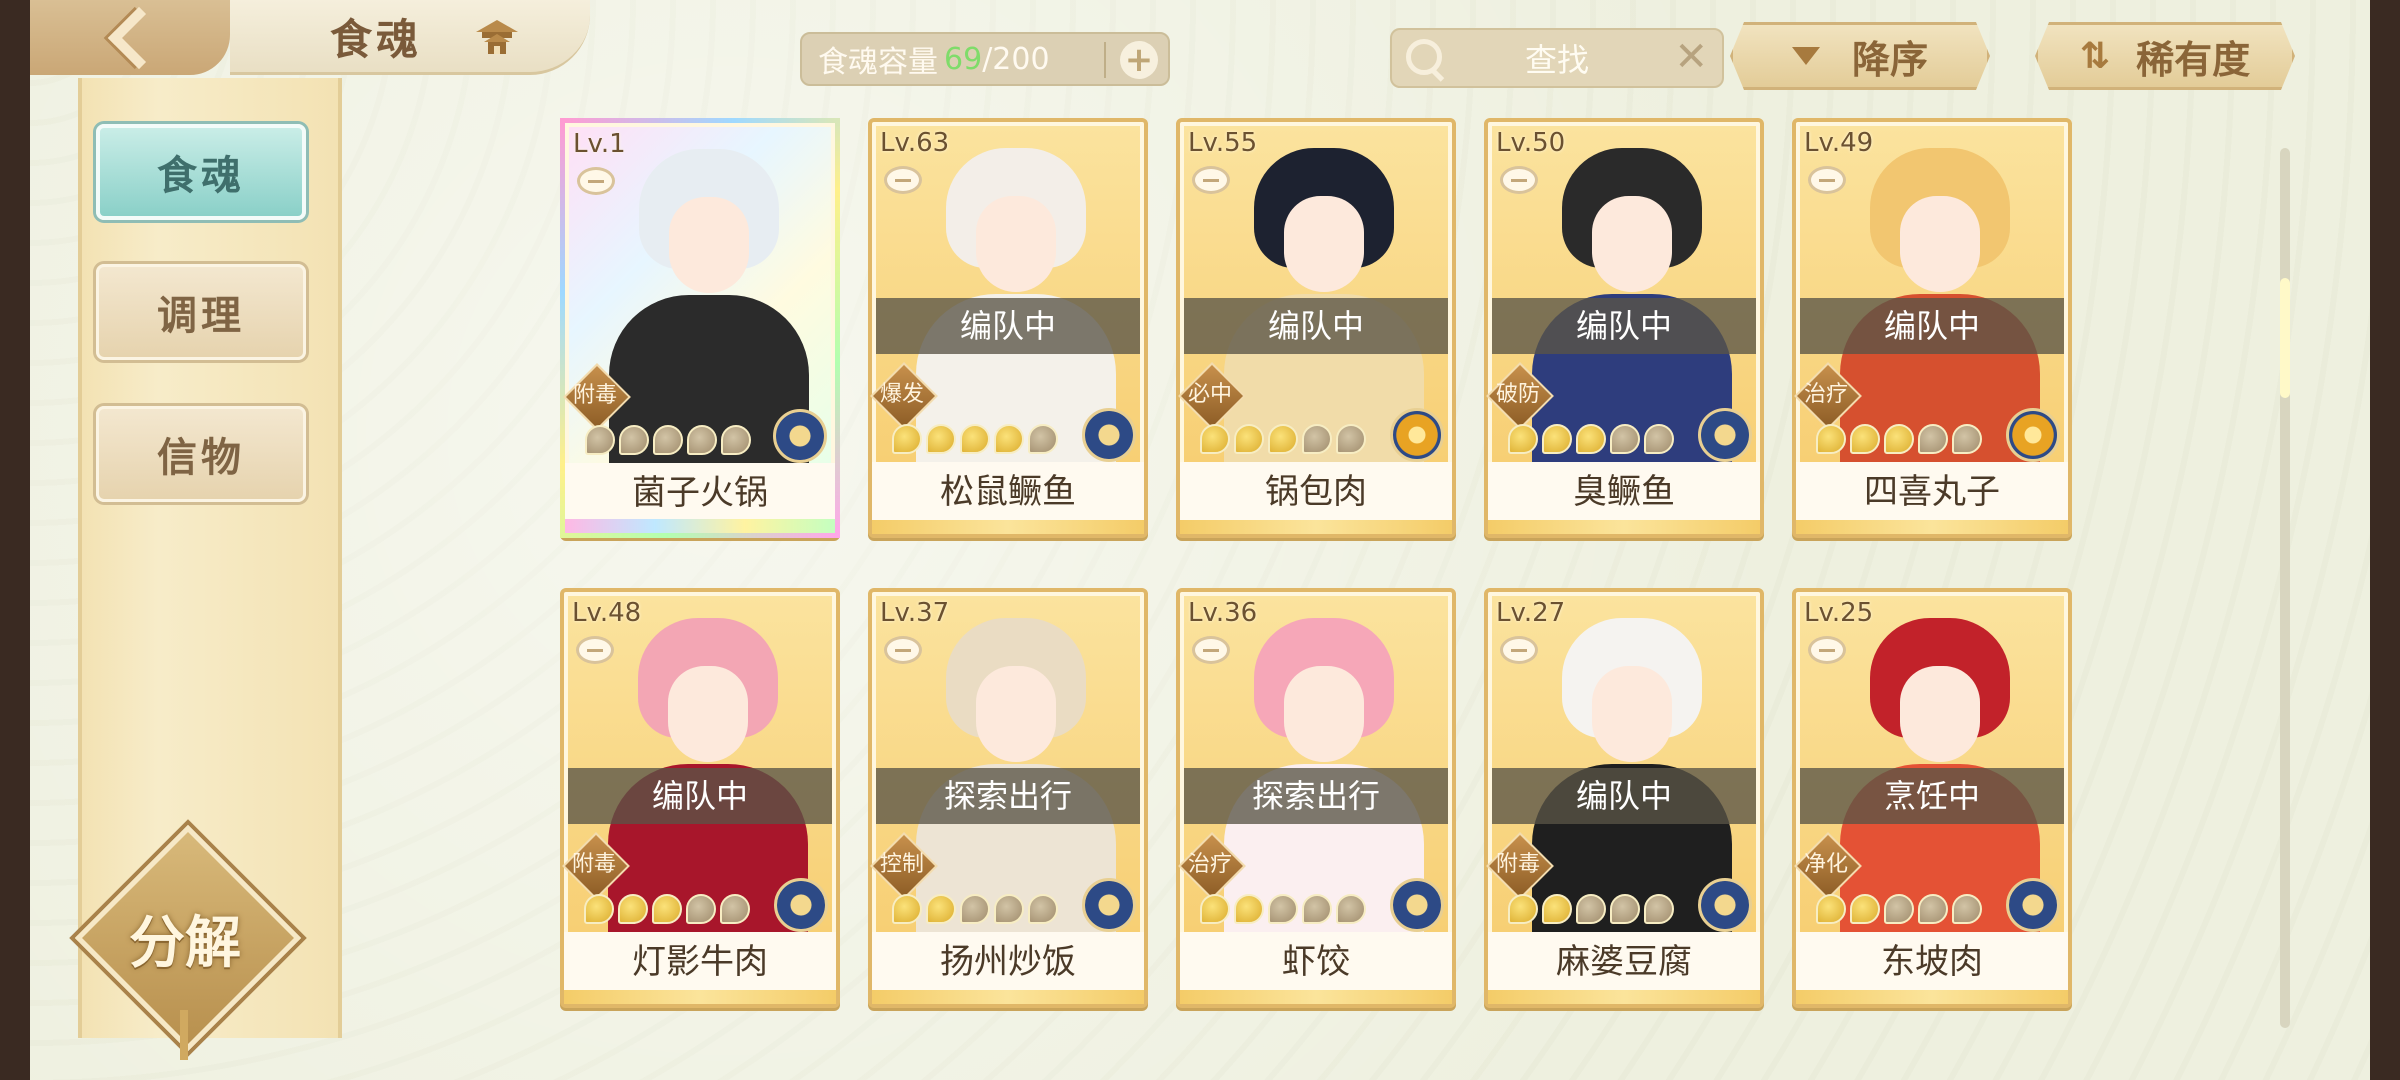 The image size is (2400, 1080). What do you see at coordinates (1624, 798) in the screenshot?
I see `food-soul-card: Lv.27 编队中 附毒 麻婆豆腐` at bounding box center [1624, 798].